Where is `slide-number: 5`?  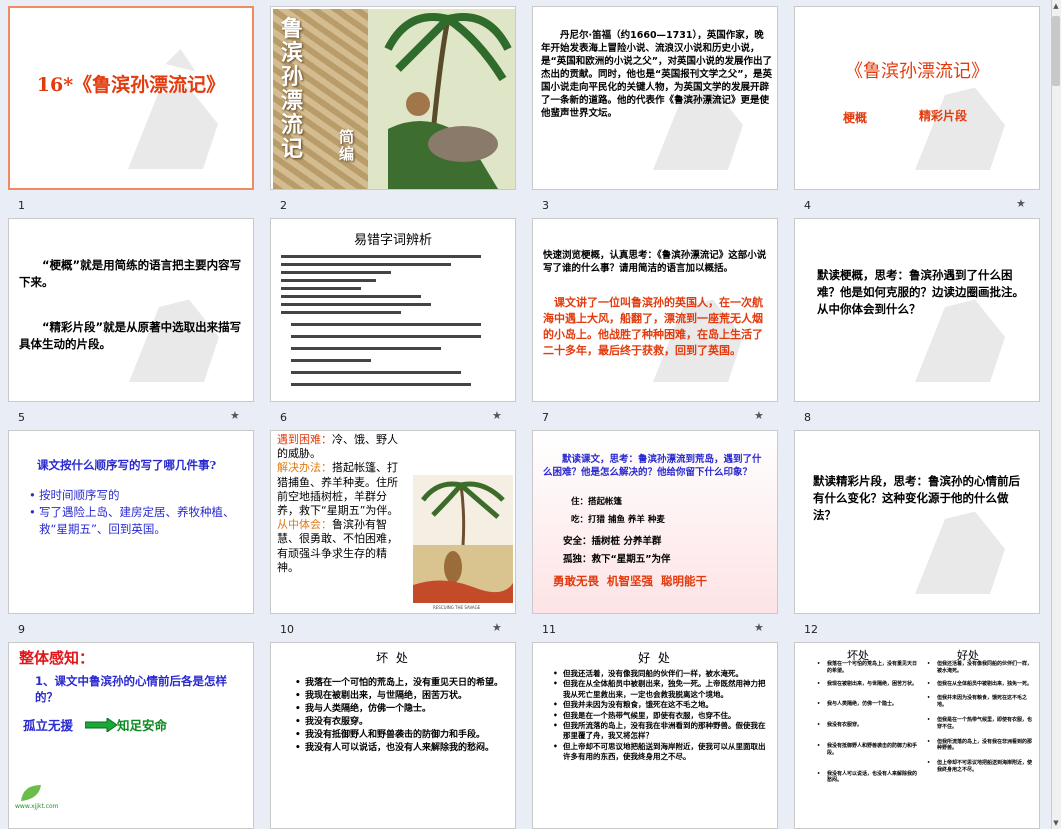 slide-number: 5 is located at coordinates (21, 417).